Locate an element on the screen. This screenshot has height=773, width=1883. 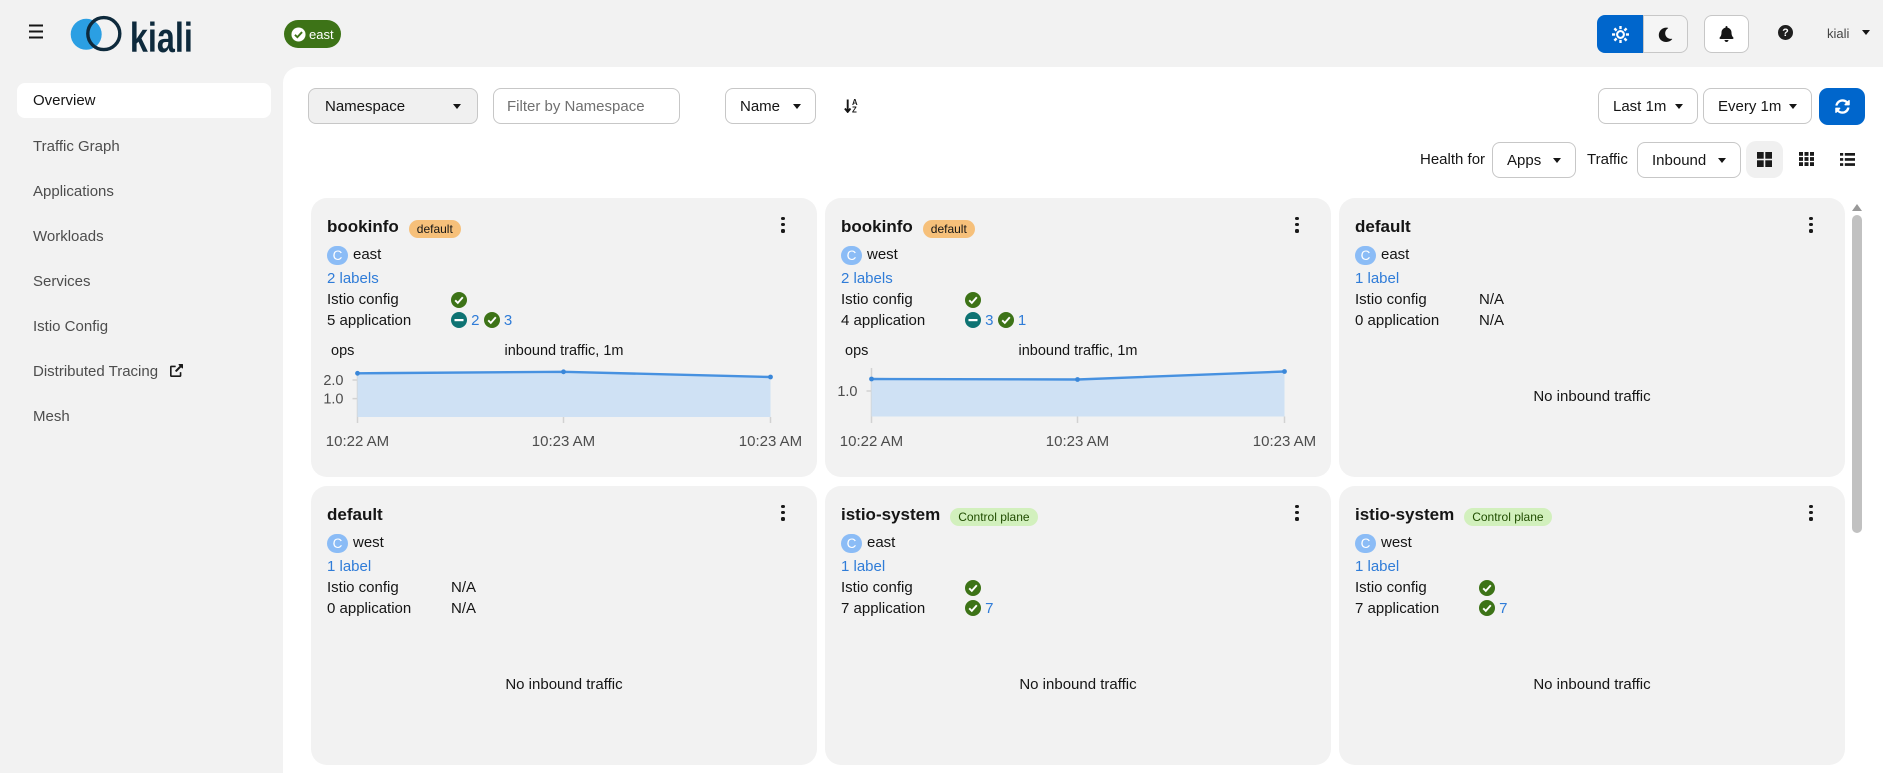
svg-text: Z is located at coordinates (854, 109).